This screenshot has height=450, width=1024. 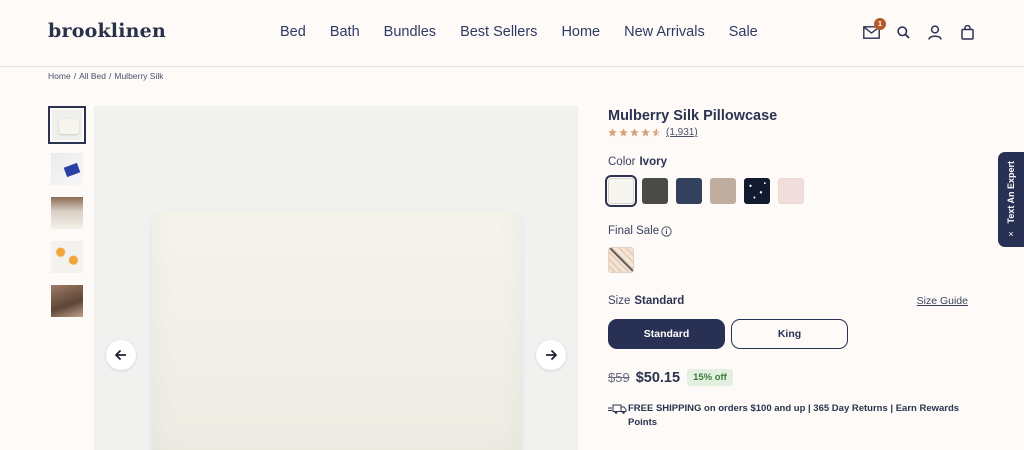 I want to click on header-icons: 1, so click(x=912, y=29).